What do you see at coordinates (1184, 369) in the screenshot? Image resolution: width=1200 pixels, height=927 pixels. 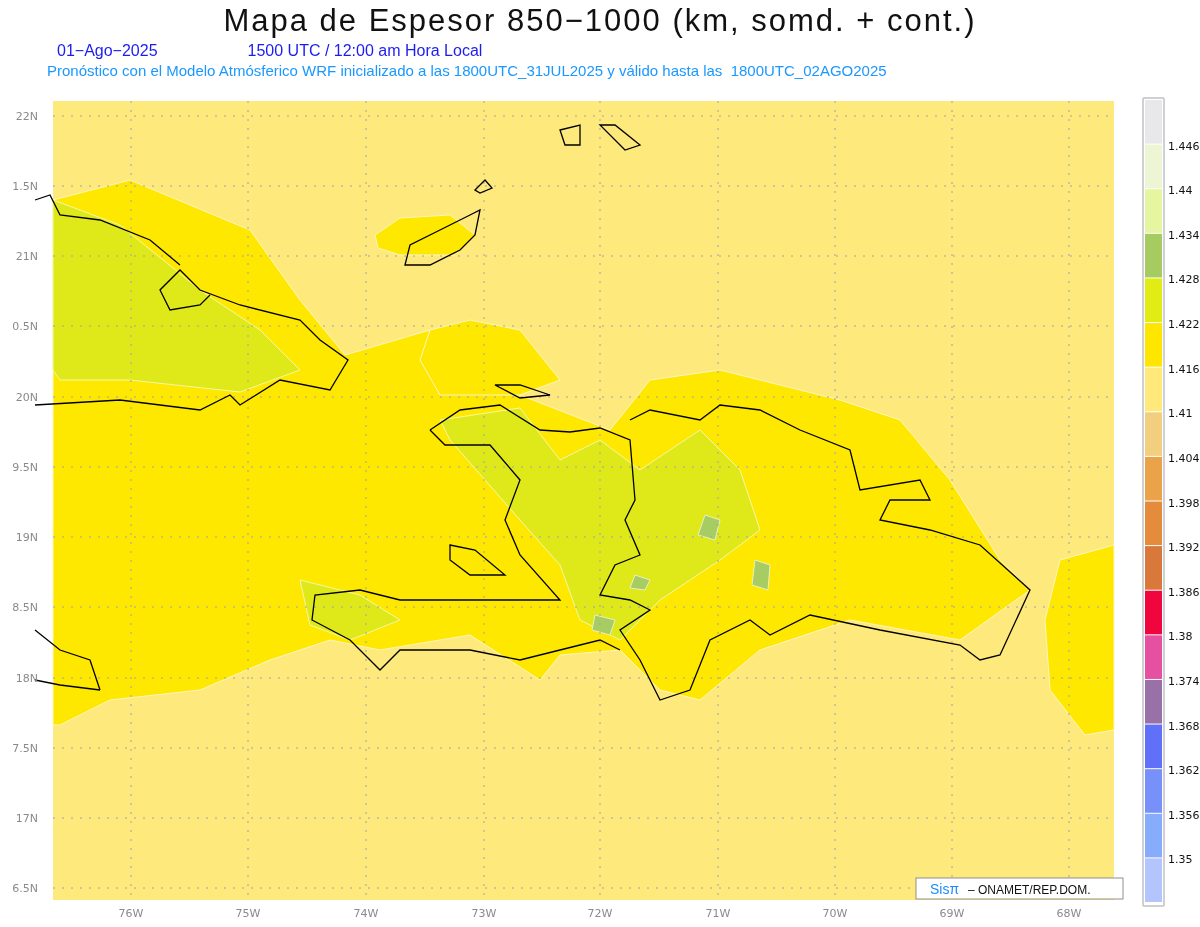 I see `colorbar-label: 1.416` at bounding box center [1184, 369].